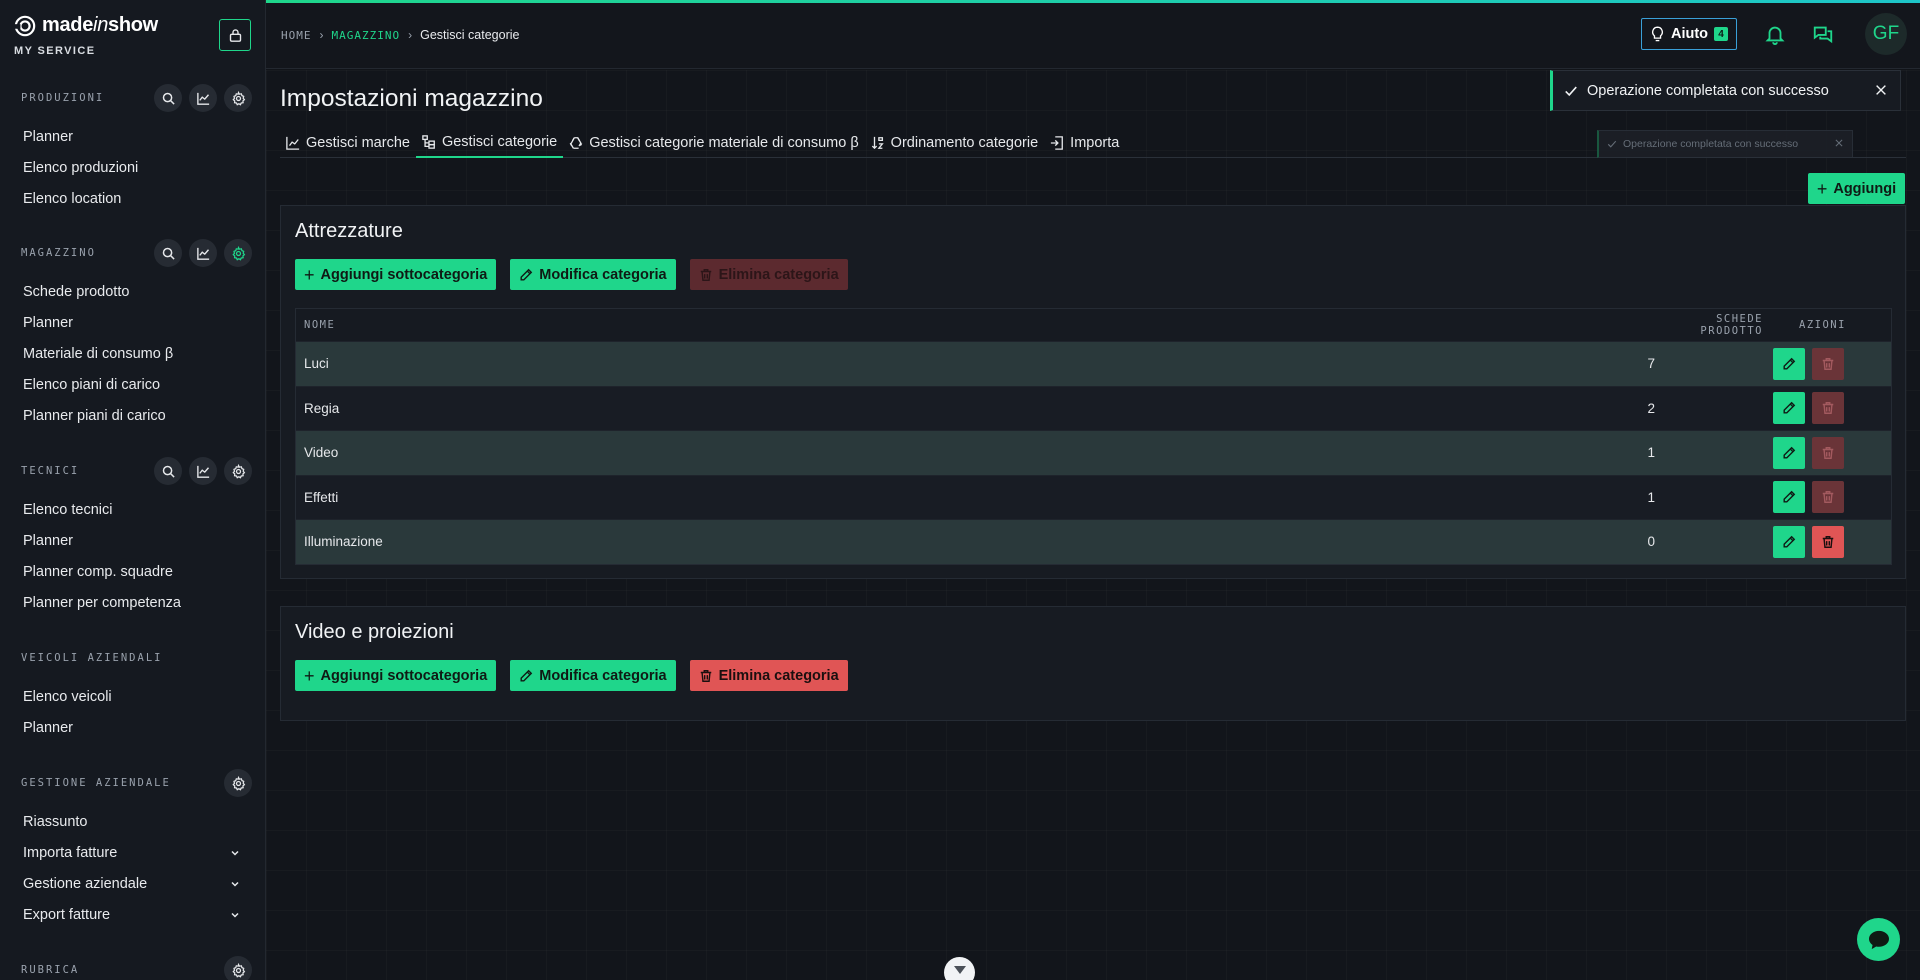 The width and height of the screenshot is (1920, 980). What do you see at coordinates (489, 143) in the screenshot?
I see `tab-gestisci-categorie: Gestisci categorie` at bounding box center [489, 143].